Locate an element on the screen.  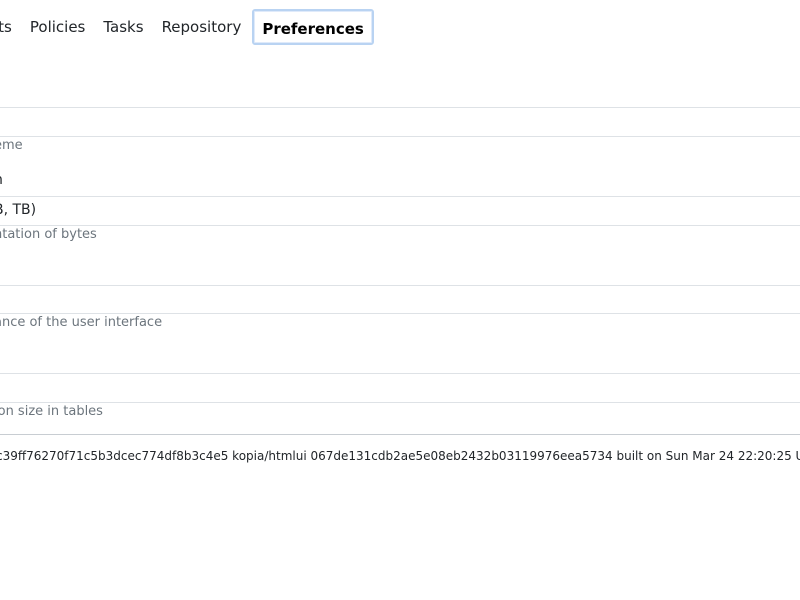
tab-repository: Repository is located at coordinates (202, 27).